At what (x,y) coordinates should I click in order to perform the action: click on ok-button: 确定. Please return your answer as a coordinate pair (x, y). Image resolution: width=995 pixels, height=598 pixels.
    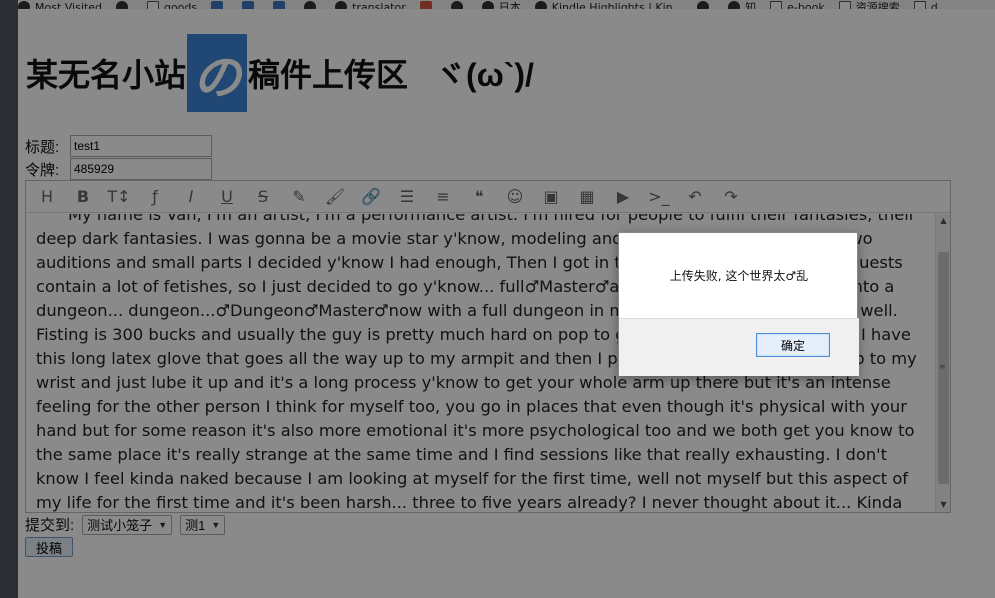
    Looking at the image, I should click on (793, 345).